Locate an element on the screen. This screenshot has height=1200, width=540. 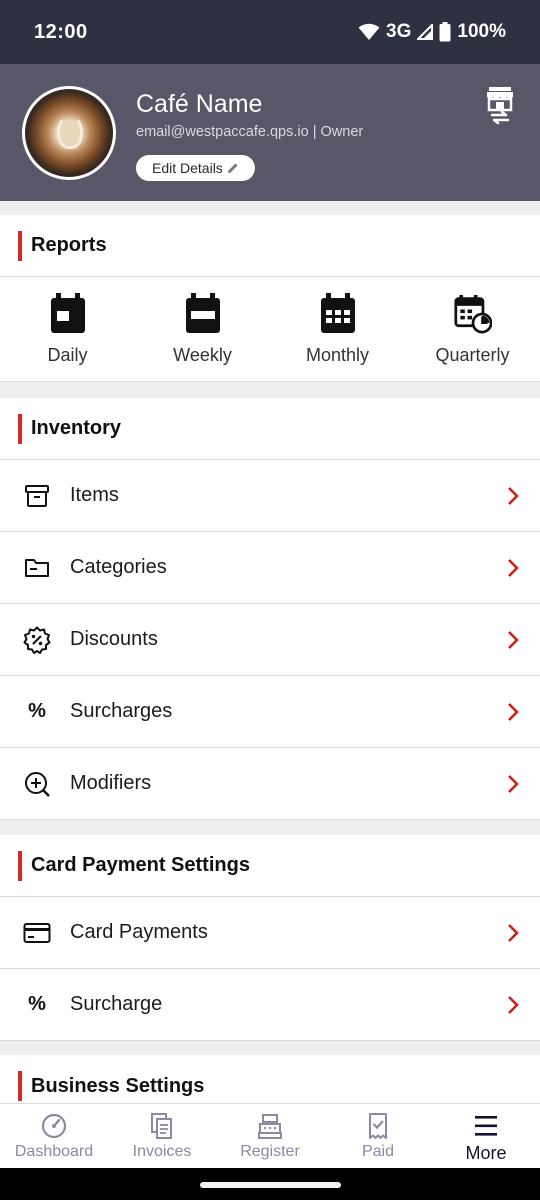
nav-label: More is located at coordinates (486, 1153).